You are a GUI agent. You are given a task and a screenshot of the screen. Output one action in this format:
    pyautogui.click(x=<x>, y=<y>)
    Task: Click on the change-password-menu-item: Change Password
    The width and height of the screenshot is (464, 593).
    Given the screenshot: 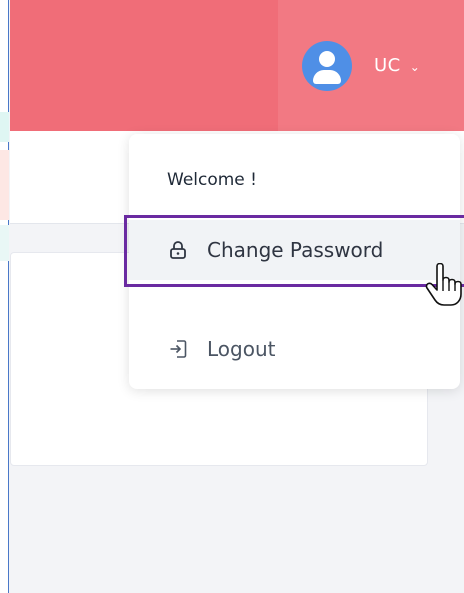 What is the action you would take?
    pyautogui.click(x=294, y=250)
    